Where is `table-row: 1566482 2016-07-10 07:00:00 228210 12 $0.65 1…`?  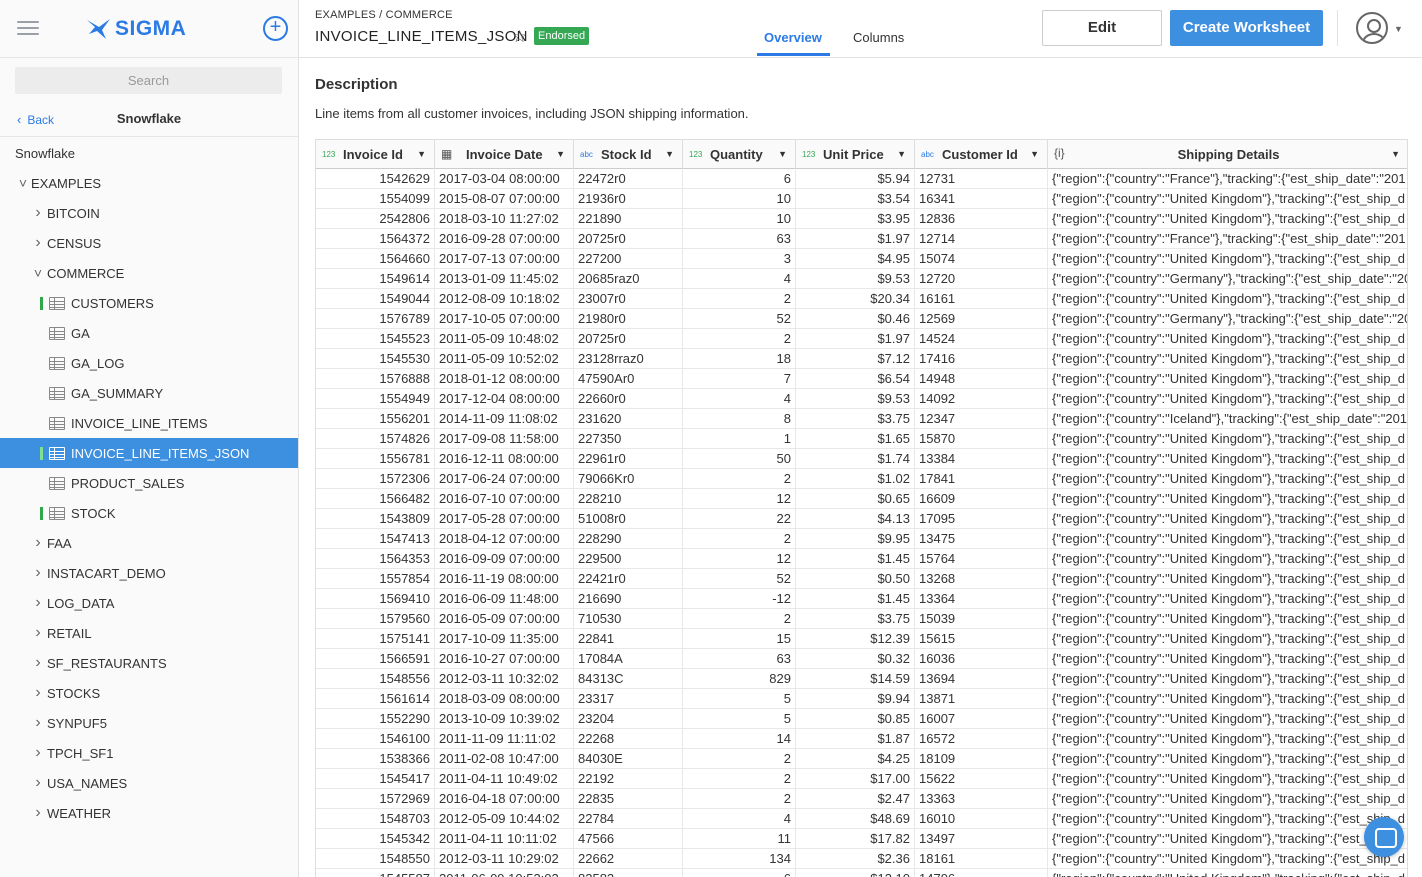 table-row: 1566482 2016-07-10 07:00:00 228210 12 $0.65 1… is located at coordinates (861, 499).